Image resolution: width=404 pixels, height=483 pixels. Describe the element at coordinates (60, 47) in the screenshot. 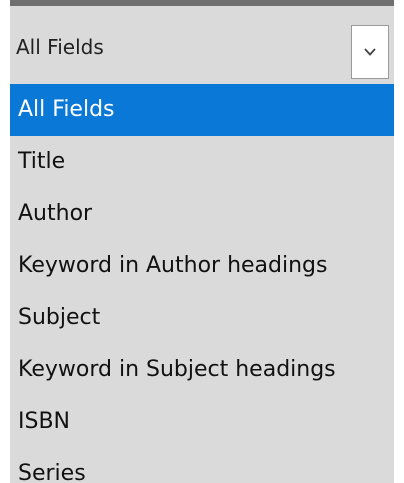

I see `selected-value: All Fields` at that location.